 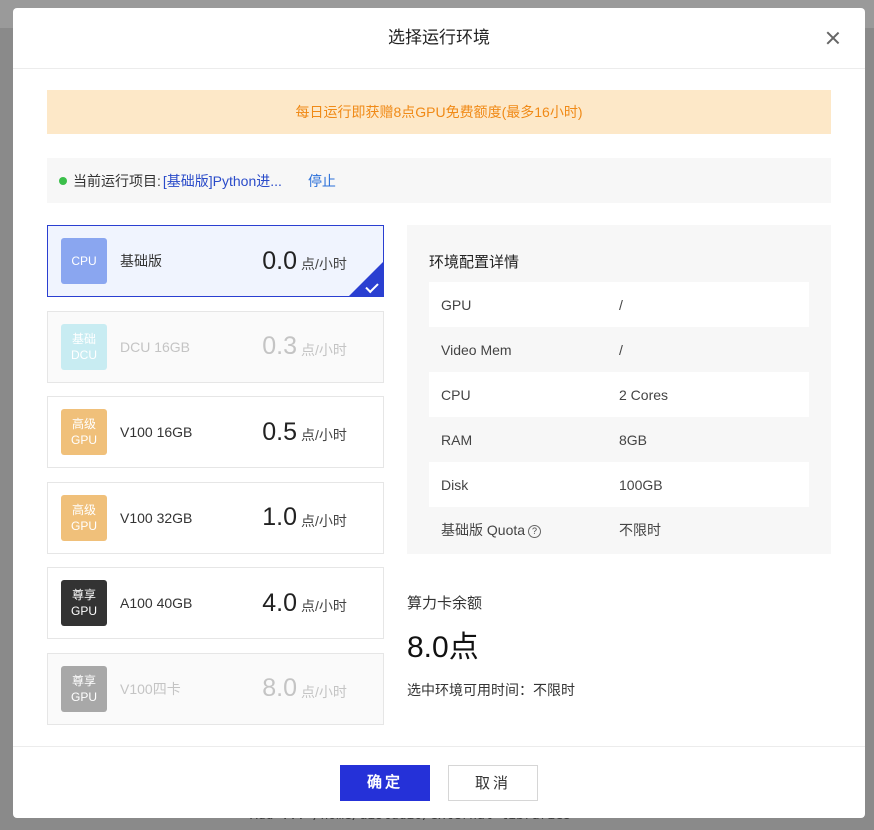 I want to click on detail-key: Disk, so click(x=530, y=485).